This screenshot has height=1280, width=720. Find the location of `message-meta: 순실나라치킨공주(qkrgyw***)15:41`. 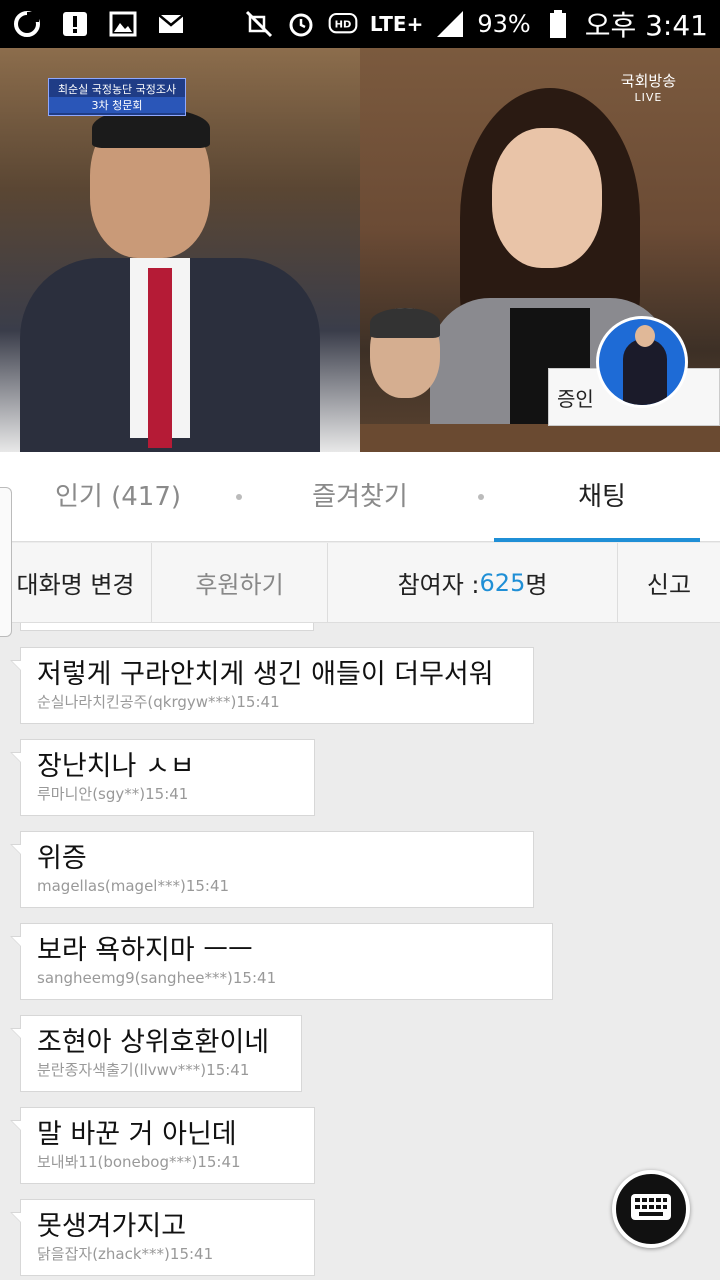

message-meta: 순실나라치킨공주(qkrgyw***)15:41 is located at coordinates (158, 702).